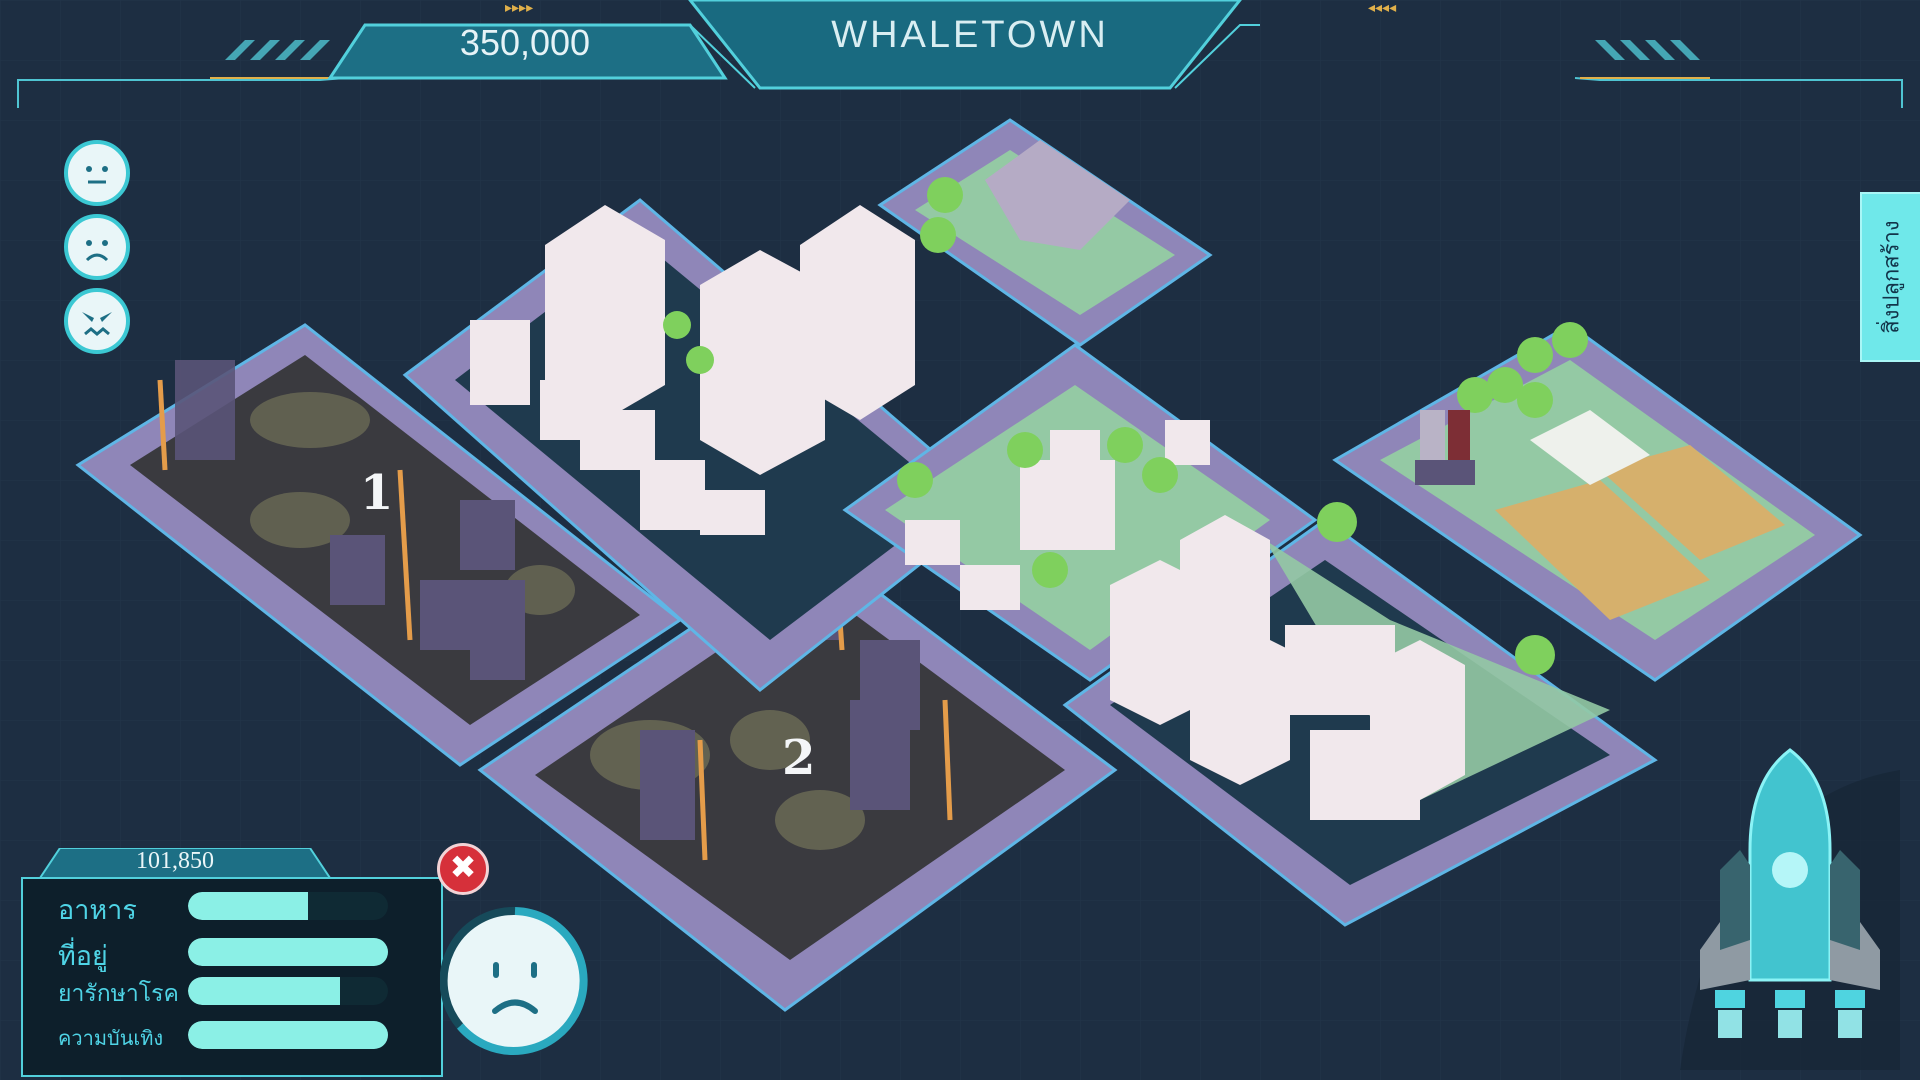  Describe the element at coordinates (111, 1038) in the screenshot. I see `stat-entertainment-label: ความบันเทิง` at that location.